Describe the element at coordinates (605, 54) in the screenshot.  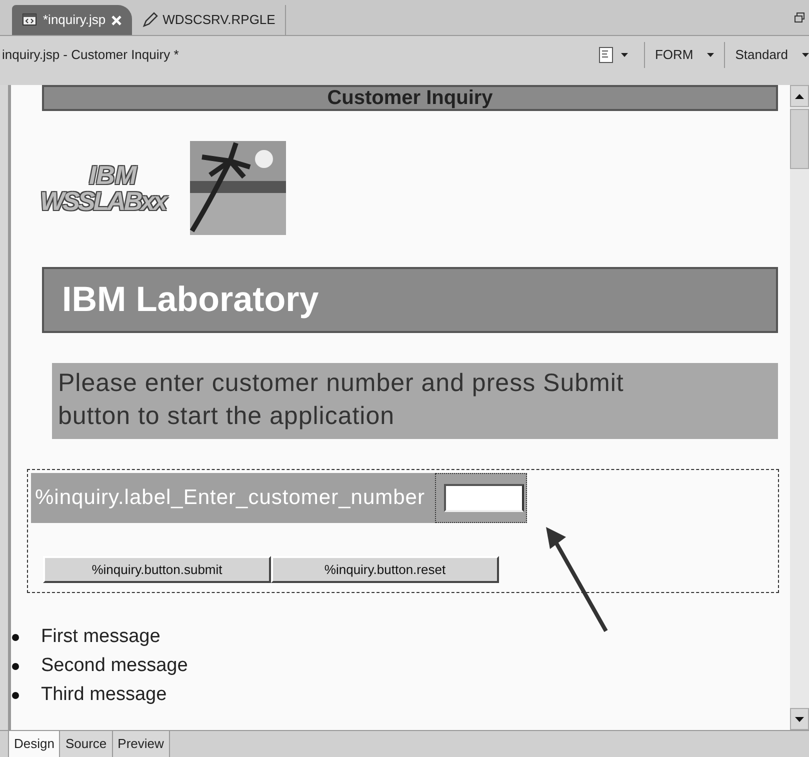
I see `document-icon` at that location.